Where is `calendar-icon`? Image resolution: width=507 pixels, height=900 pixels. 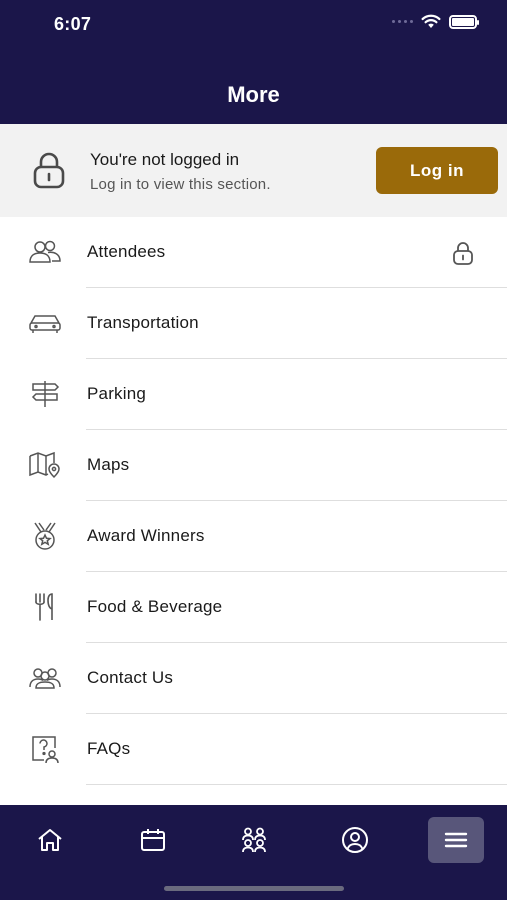 calendar-icon is located at coordinates (153, 840).